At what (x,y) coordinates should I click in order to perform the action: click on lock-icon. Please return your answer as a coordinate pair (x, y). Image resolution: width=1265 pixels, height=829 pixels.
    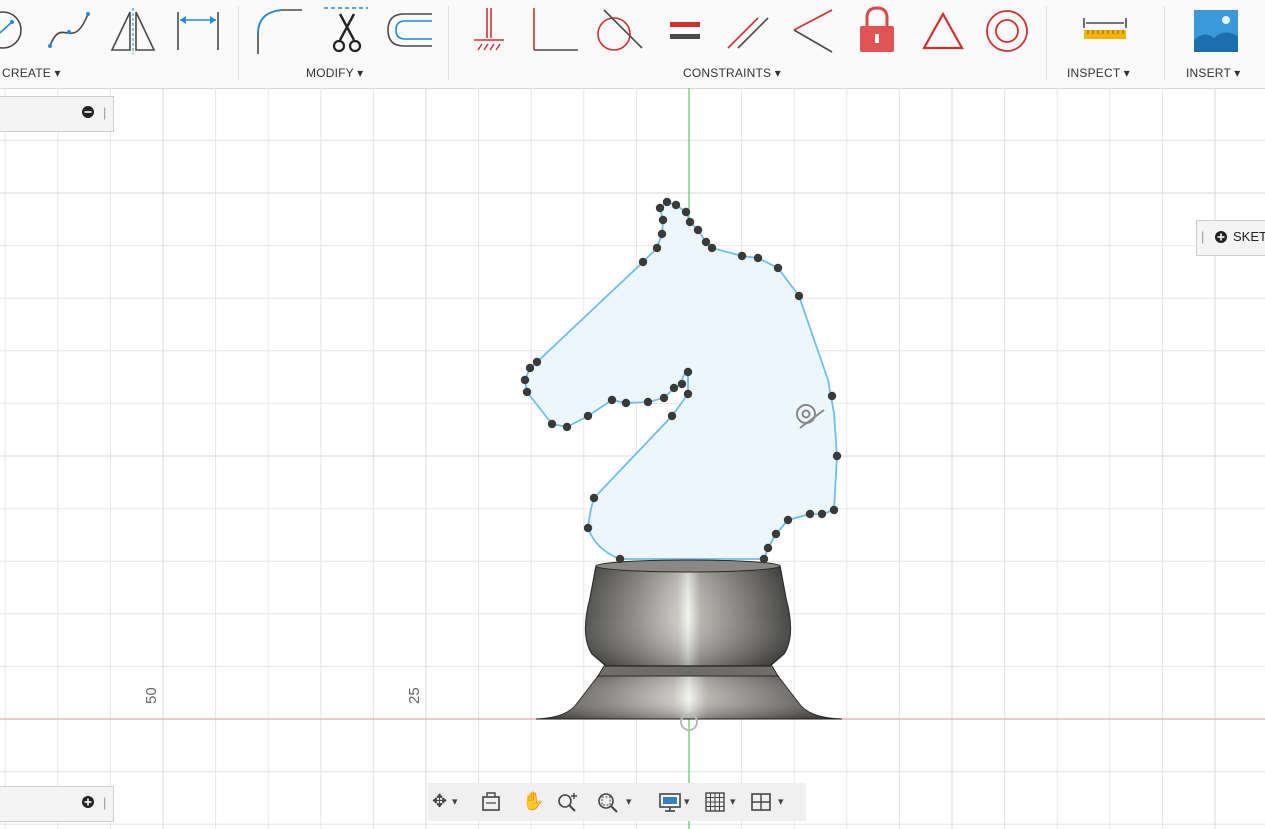
    Looking at the image, I should click on (877, 30).